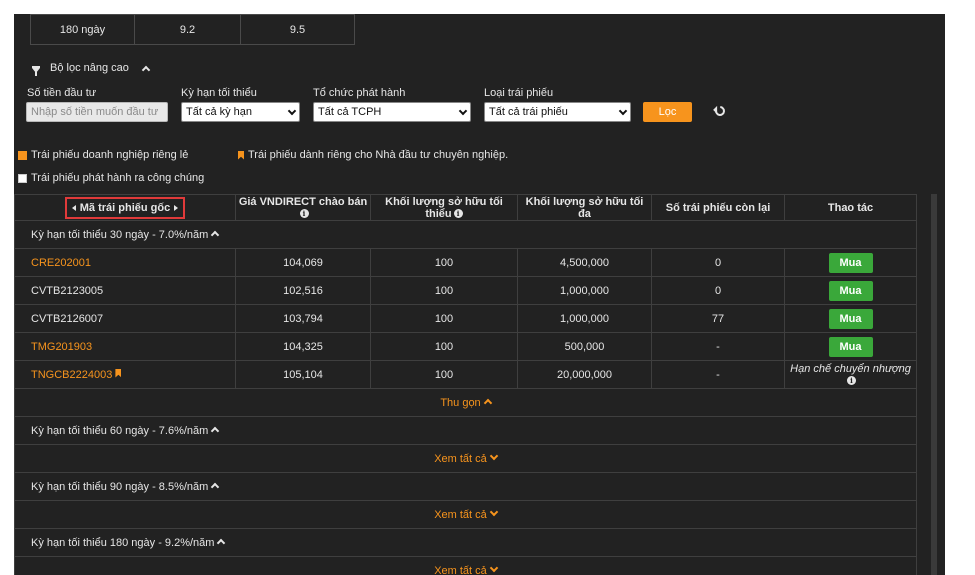 The height and width of the screenshot is (575, 975). I want to click on group-label: Kỳ hạn tối thiểu 30 ngày - 7.0%/năm, so click(120, 234).